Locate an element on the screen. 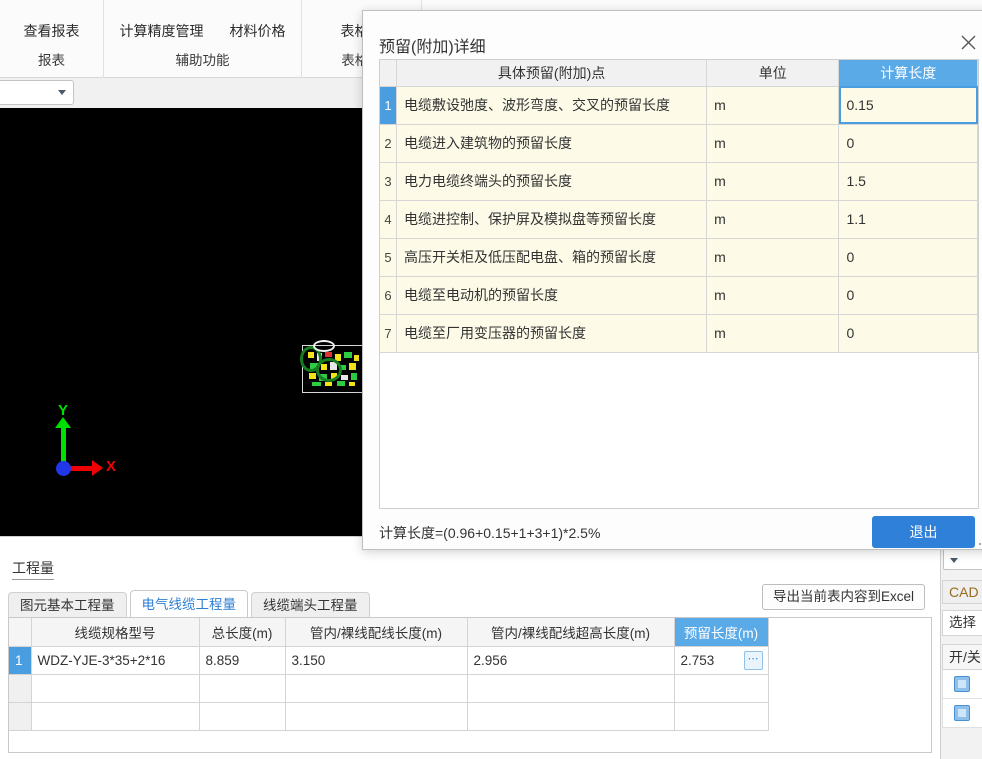 The height and width of the screenshot is (759, 982). dlg-cell-point: 电缆进控制、保护屏及模拟盘等预留长度 is located at coordinates (552, 219).